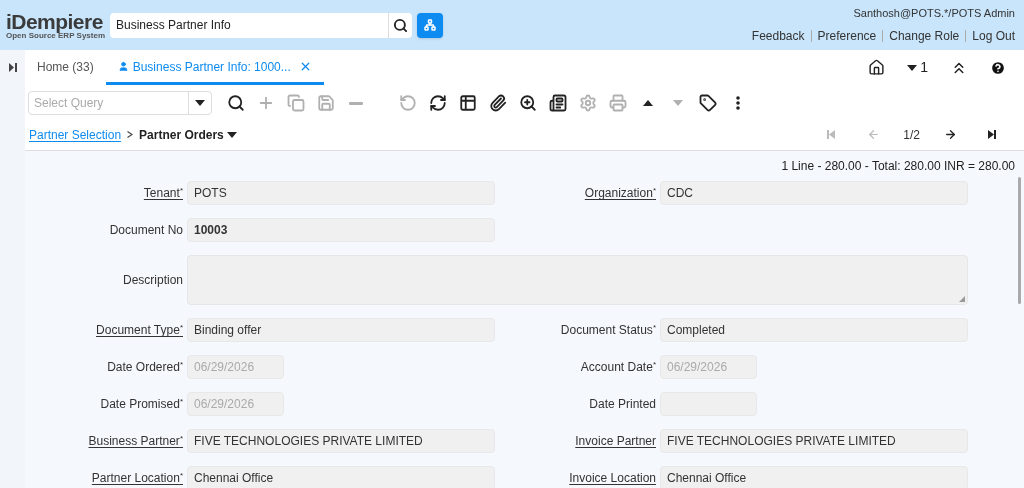 Image resolution: width=1024 pixels, height=488 pixels. Describe the element at coordinates (528, 103) in the screenshot. I see `zoom-in-icon` at that location.